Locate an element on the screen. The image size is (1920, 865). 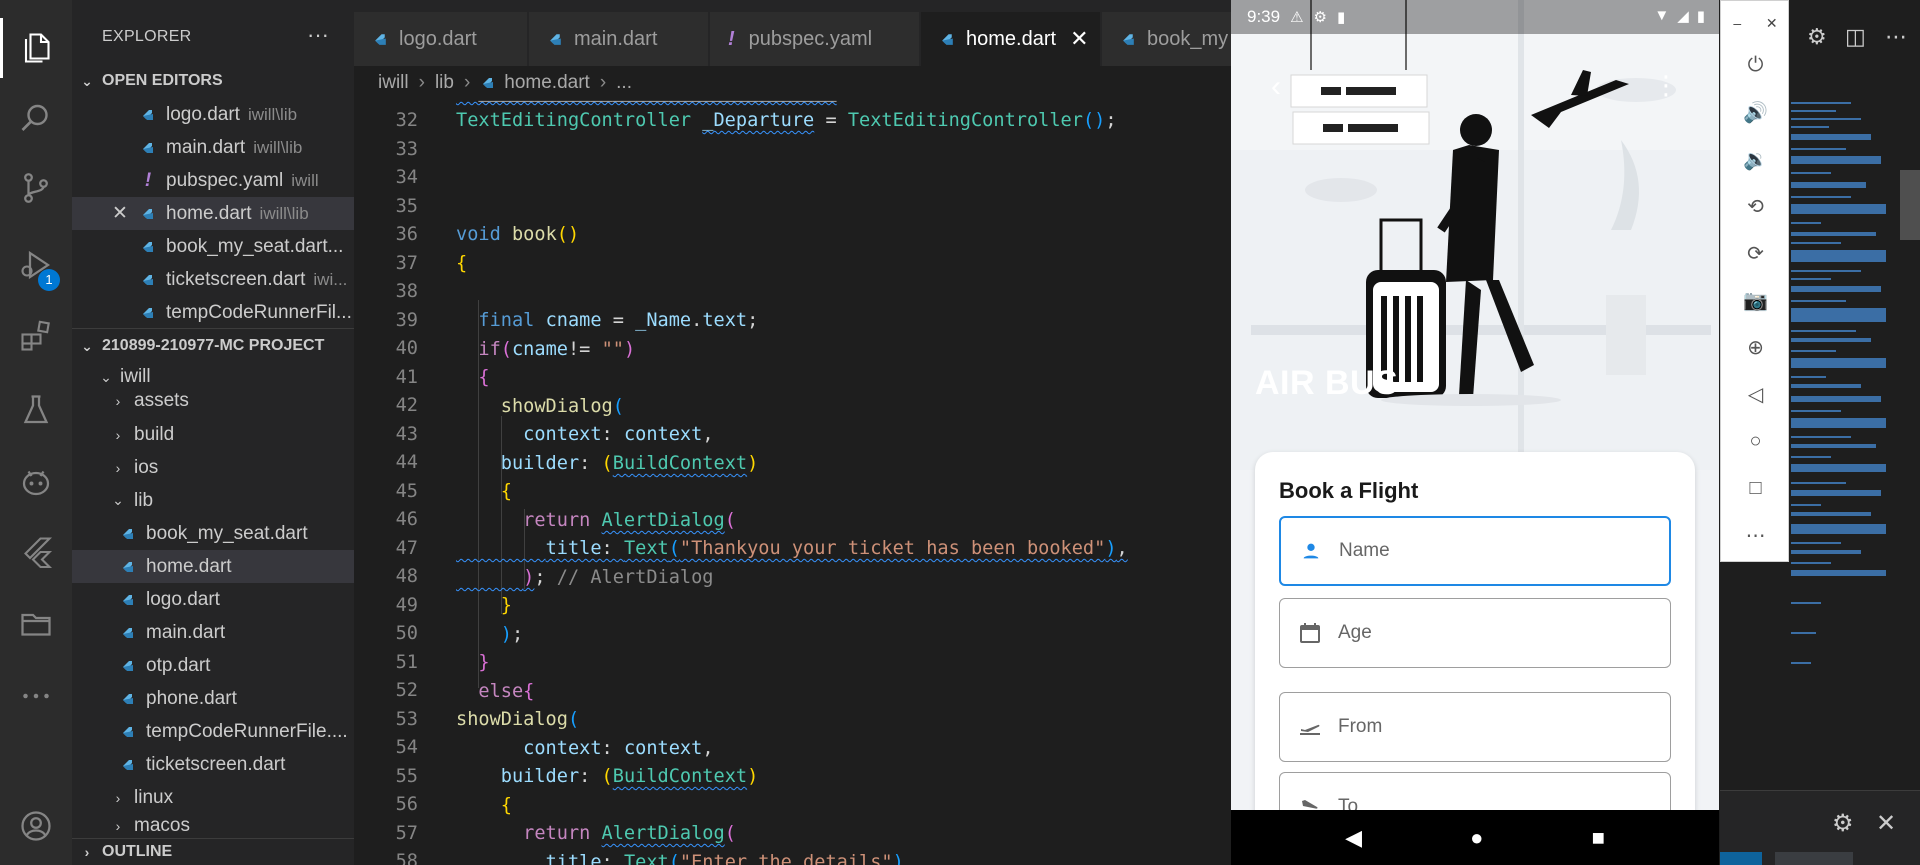
zoom-icon: ⊕ is located at coordinates (1755, 347).